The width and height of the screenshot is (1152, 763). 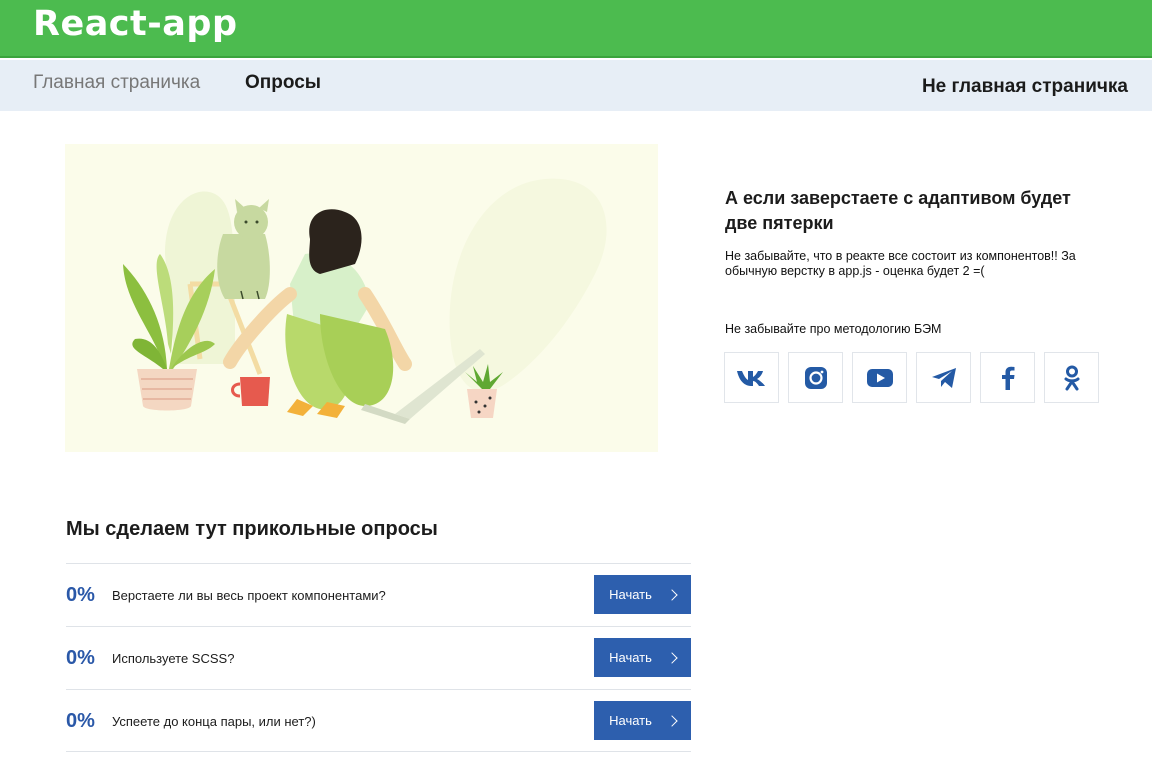 I want to click on promo-note: Не забывайте про методологию БЭМ, so click(x=833, y=329).